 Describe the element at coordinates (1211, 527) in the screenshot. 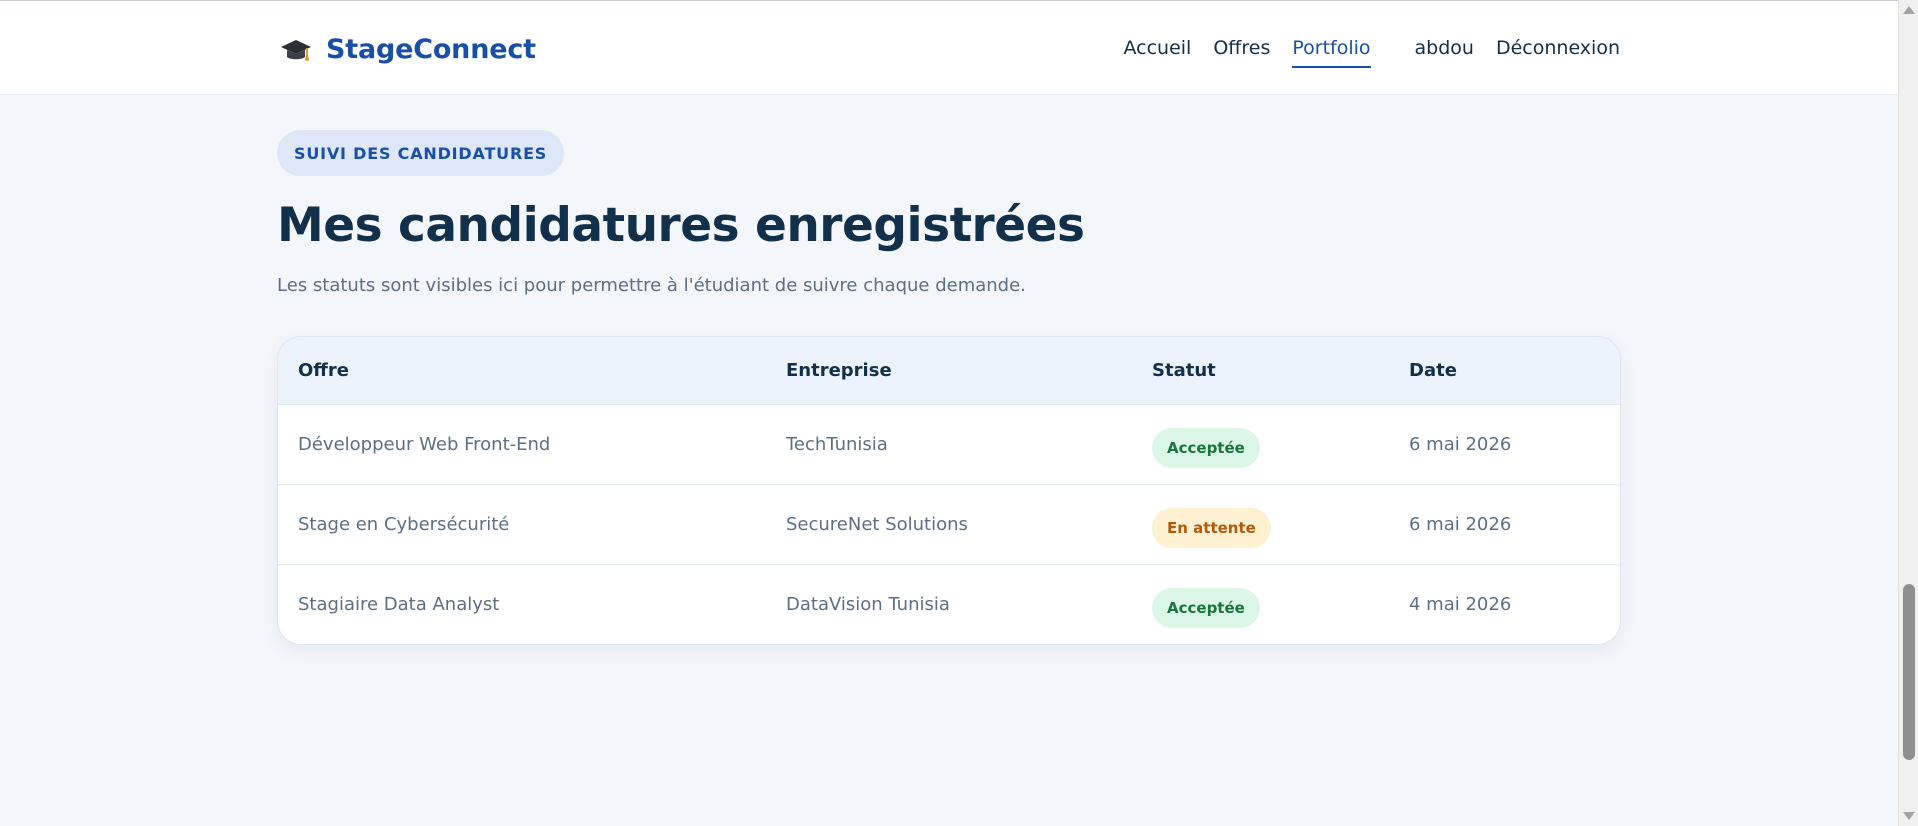

I see `status-badge: En attente` at that location.